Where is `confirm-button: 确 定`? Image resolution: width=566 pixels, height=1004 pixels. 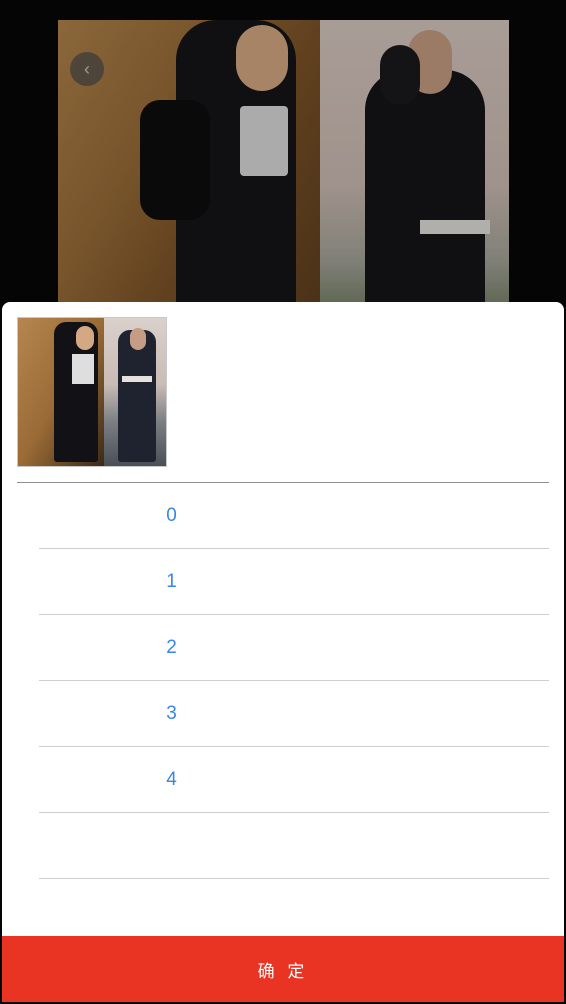 confirm-button: 确 定 is located at coordinates (283, 969).